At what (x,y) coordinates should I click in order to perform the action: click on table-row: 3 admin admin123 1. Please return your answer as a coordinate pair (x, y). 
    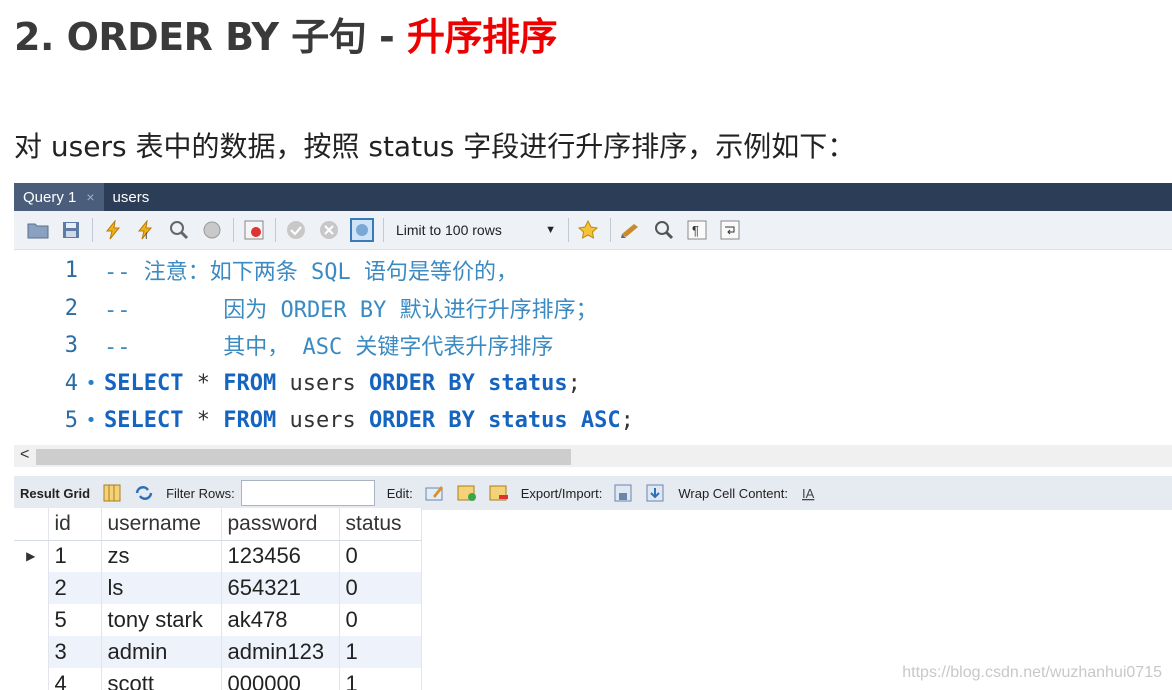
    Looking at the image, I should click on (218, 652).